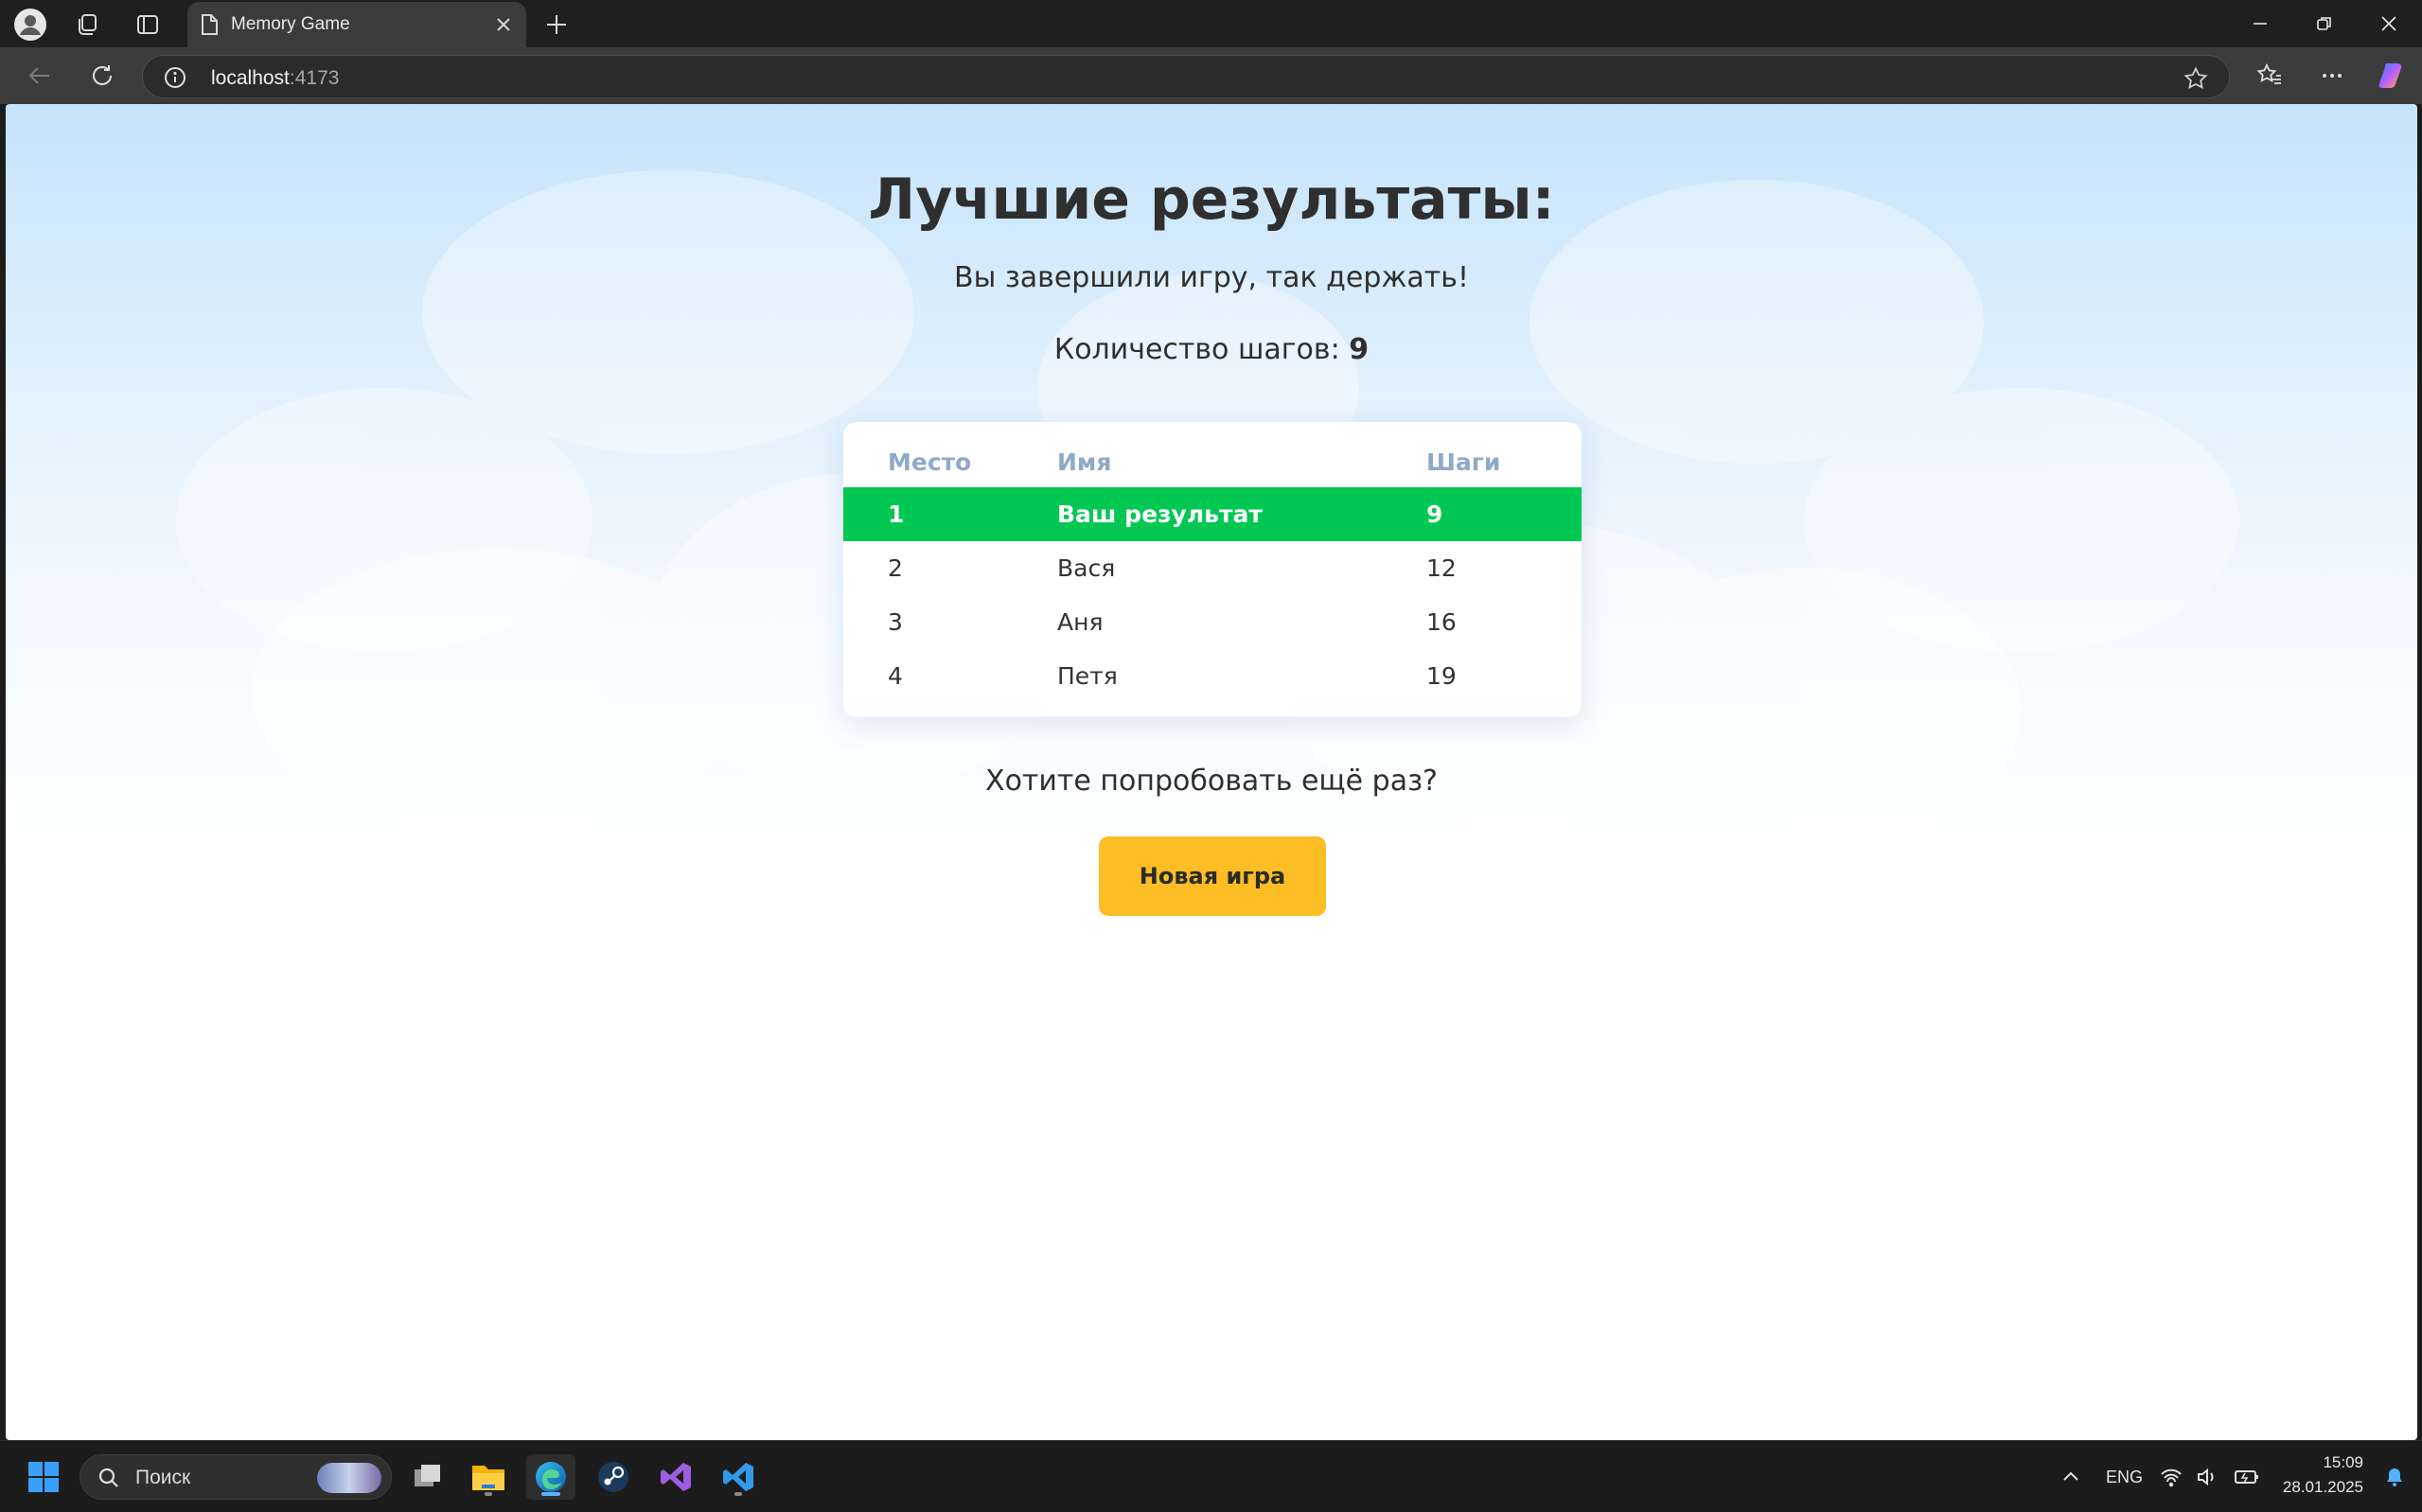 The height and width of the screenshot is (1512, 2422). I want to click on minimize-icon, so click(2260, 24).